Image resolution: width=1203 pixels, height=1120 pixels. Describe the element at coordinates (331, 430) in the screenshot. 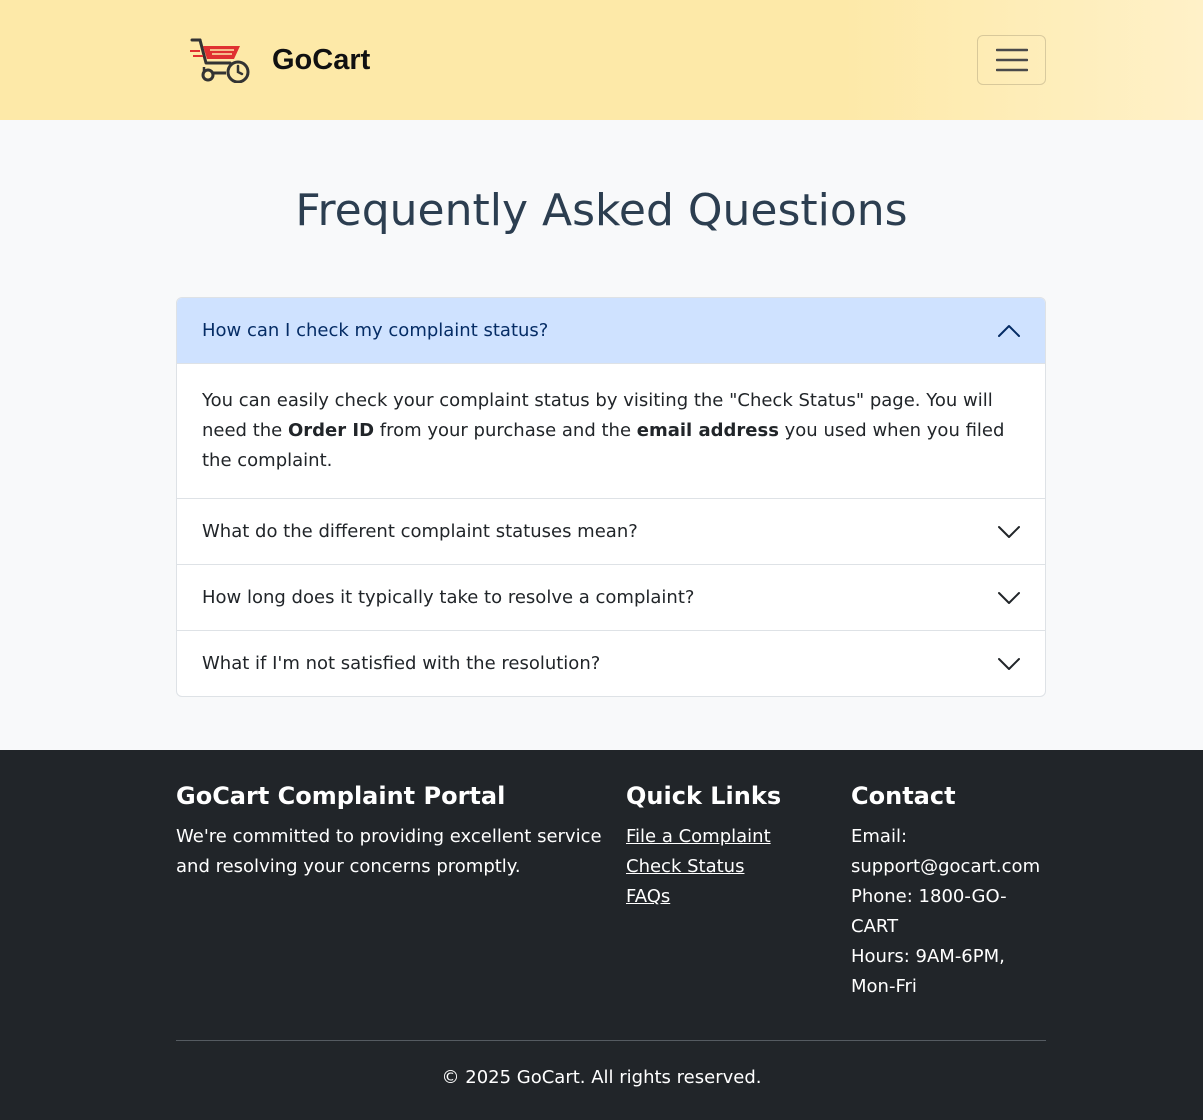

I see `faq-answer-bold-order-id: Order ID` at that location.